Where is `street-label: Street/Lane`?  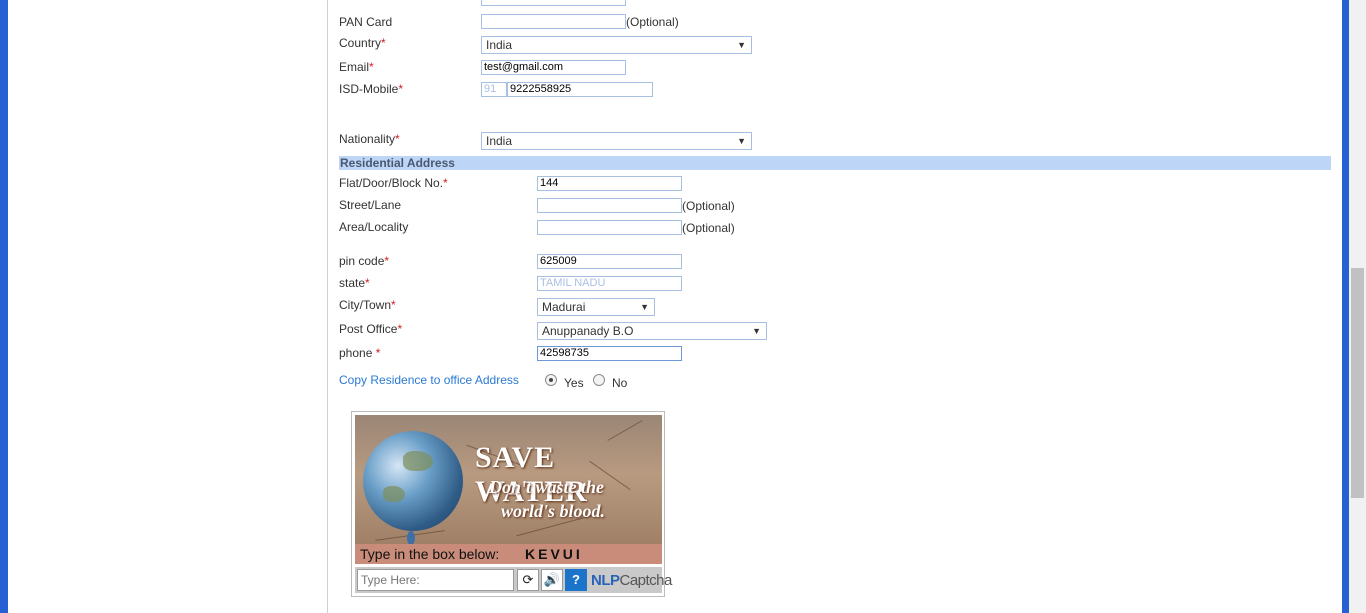 street-label: Street/Lane is located at coordinates (370, 205).